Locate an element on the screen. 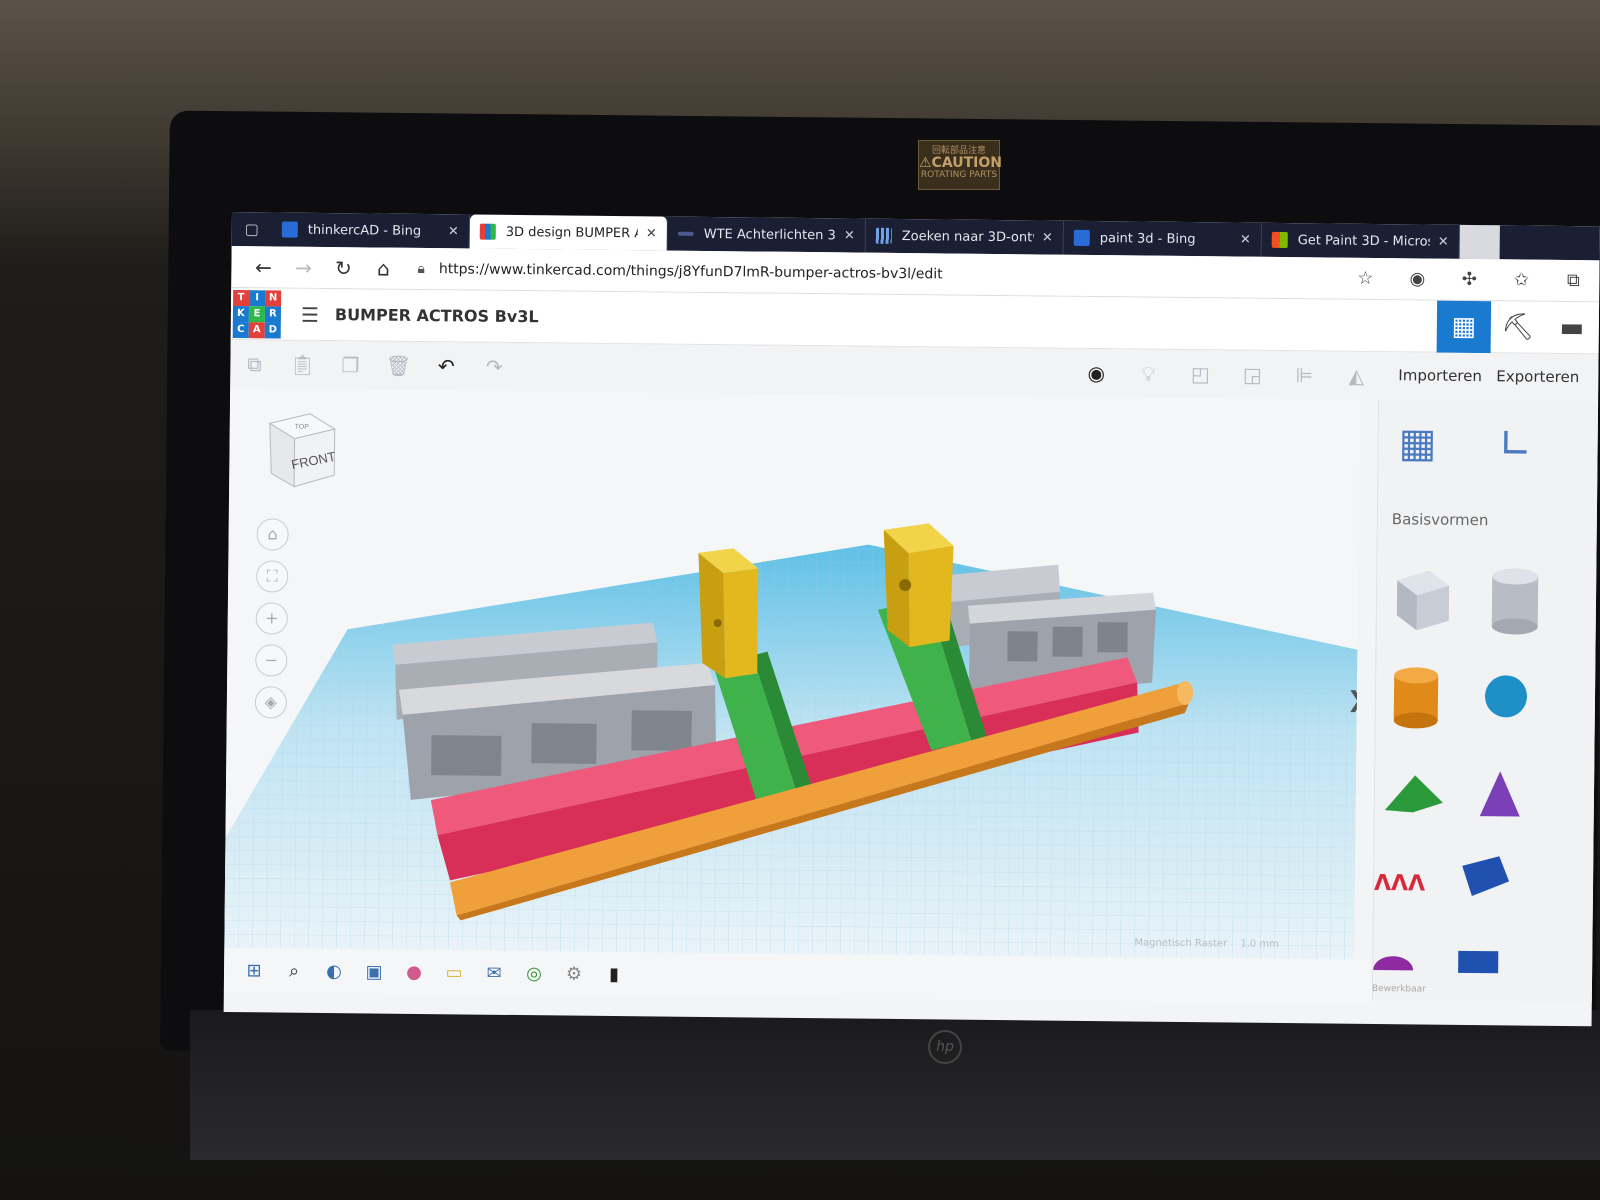 The image size is (1600, 1200). tab-title: thinkercAD - Bing is located at coordinates (364, 230).